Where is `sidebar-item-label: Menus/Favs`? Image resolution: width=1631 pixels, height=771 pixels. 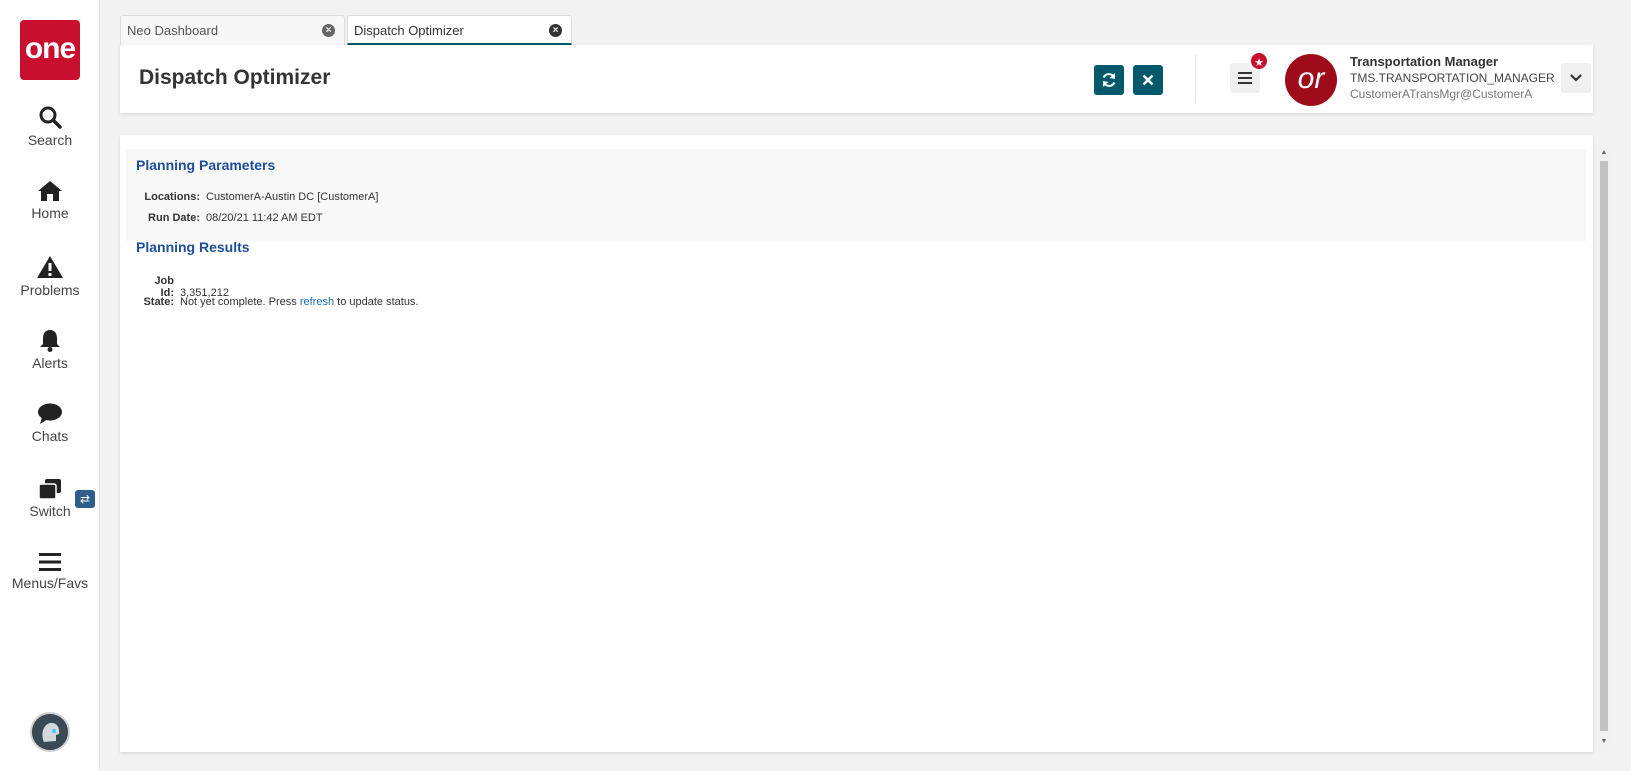 sidebar-item-label: Menus/Favs is located at coordinates (50, 583).